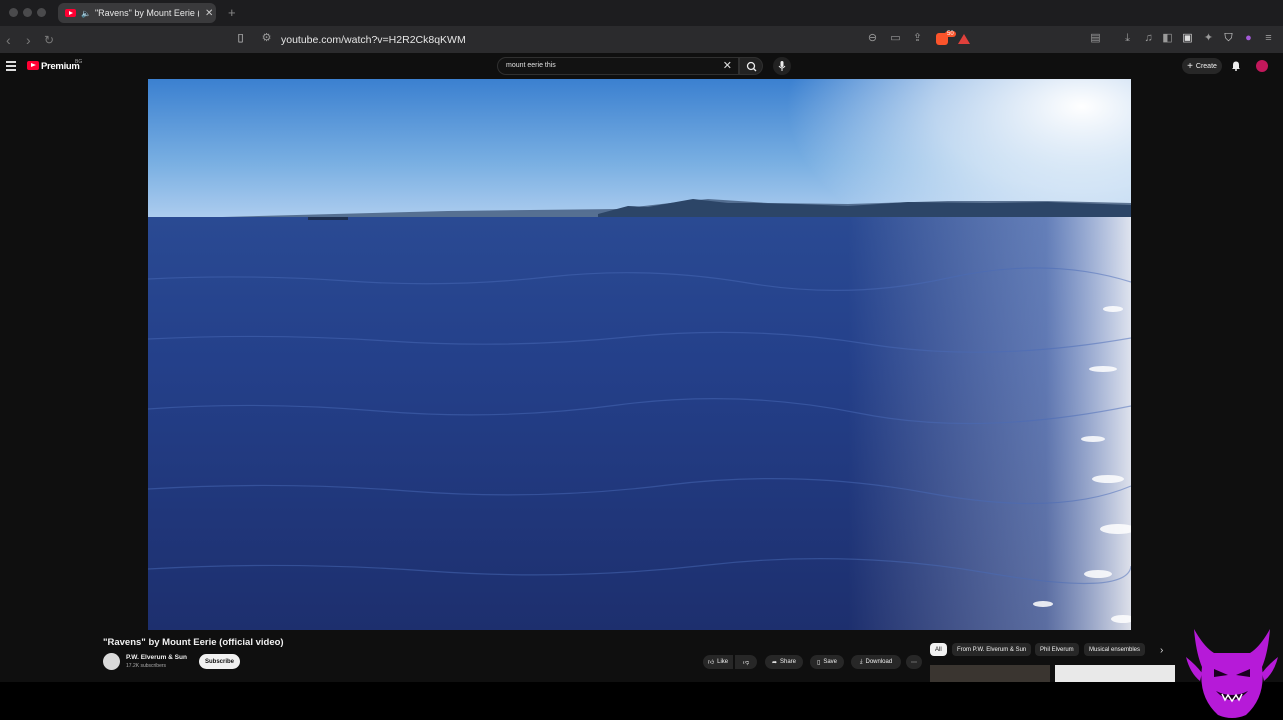 The width and height of the screenshot is (1283, 720). I want to click on youtube-logo-icon, so click(33, 65).